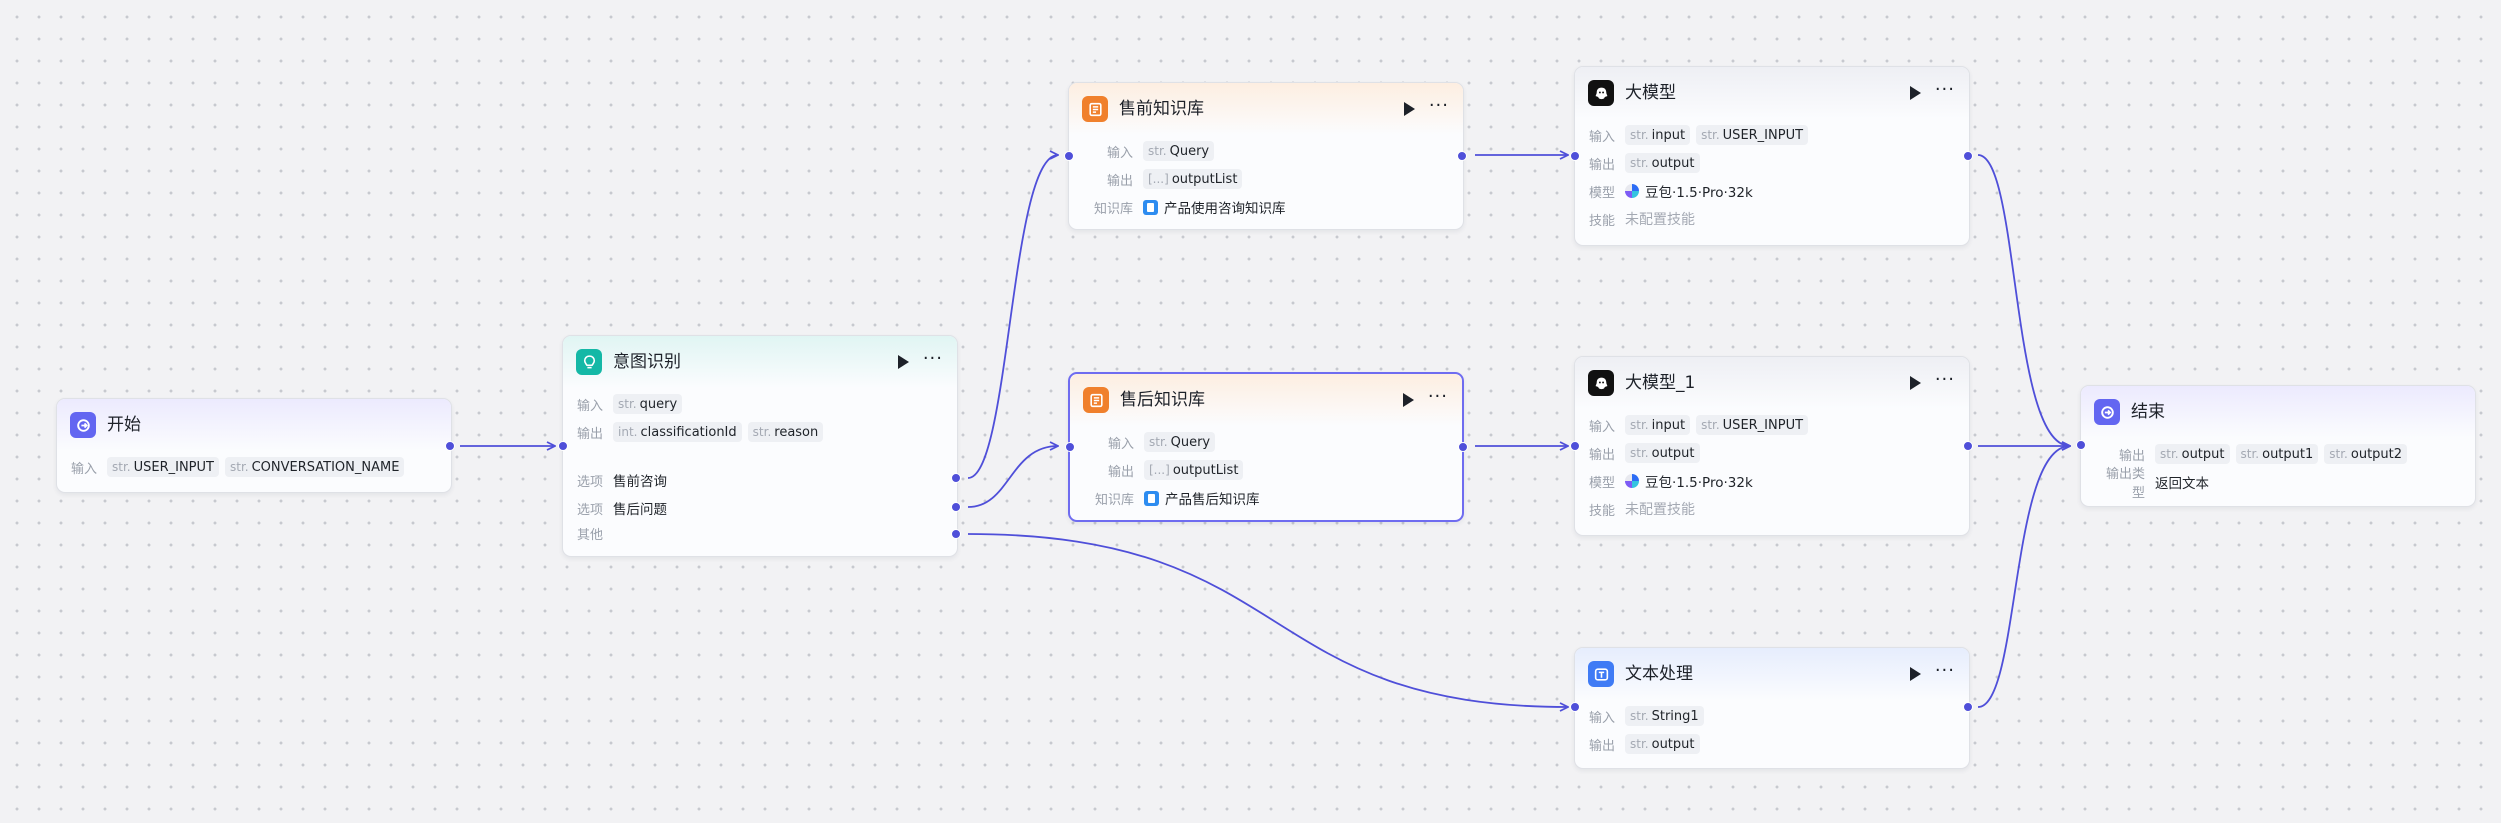  I want to click on end-output-row: 输出 str. output str. output1 str. output2, so click(2278, 454).